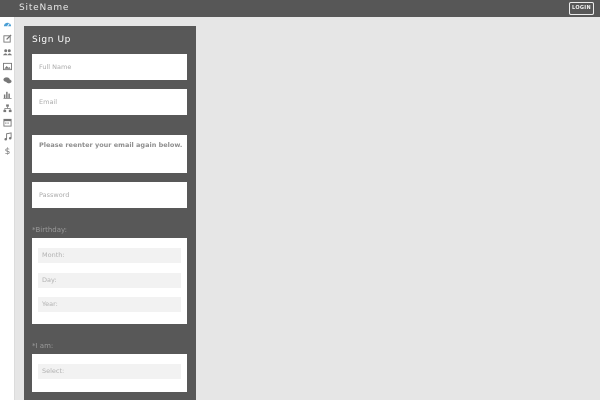 Image resolution: width=600 pixels, height=400 pixels. Describe the element at coordinates (7, 122) in the screenshot. I see `calendar-icon` at that location.